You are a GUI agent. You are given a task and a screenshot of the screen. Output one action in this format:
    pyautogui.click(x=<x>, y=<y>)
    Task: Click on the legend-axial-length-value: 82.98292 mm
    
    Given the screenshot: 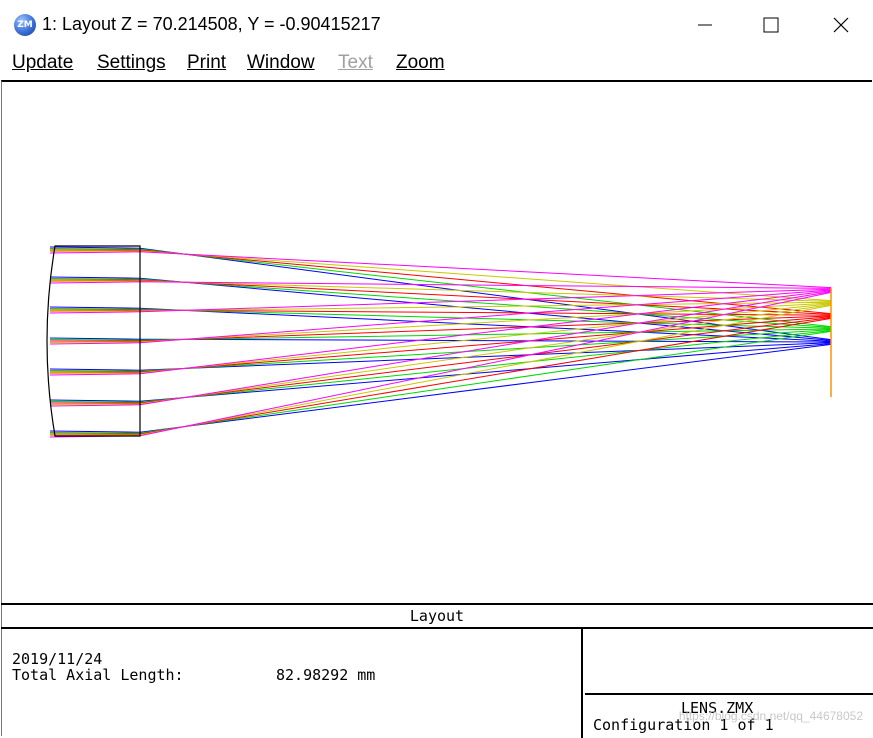 What is the action you would take?
    pyautogui.click(x=326, y=675)
    